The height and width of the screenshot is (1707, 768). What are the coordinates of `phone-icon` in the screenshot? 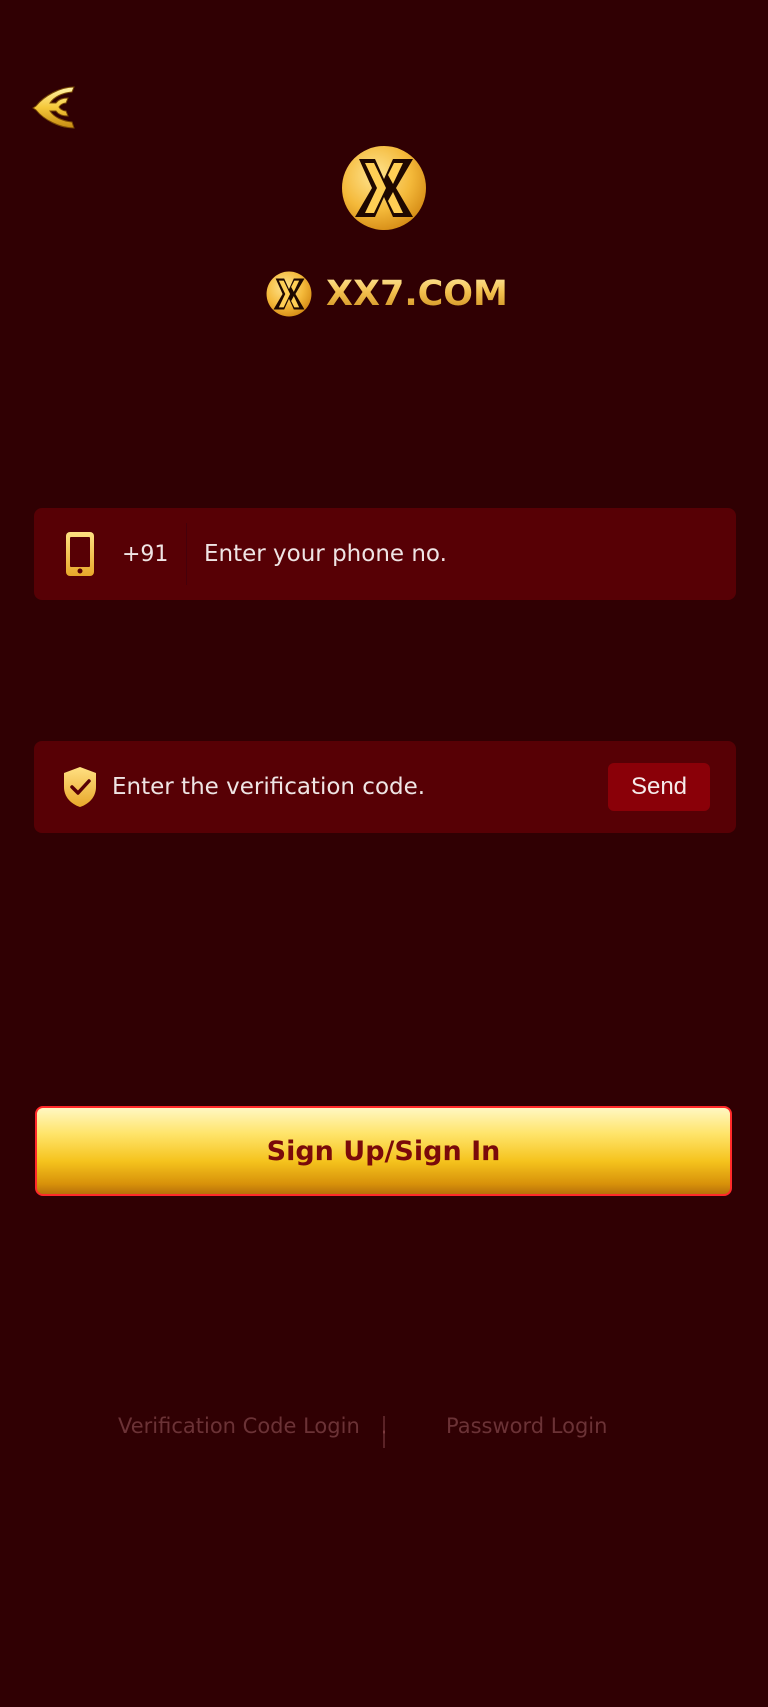 It's located at (80, 554).